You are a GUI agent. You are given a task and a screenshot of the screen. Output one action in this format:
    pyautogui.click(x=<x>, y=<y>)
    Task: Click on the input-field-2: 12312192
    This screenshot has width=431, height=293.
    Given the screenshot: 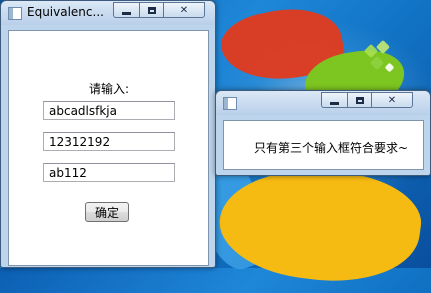 What is the action you would take?
    pyautogui.click(x=109, y=141)
    